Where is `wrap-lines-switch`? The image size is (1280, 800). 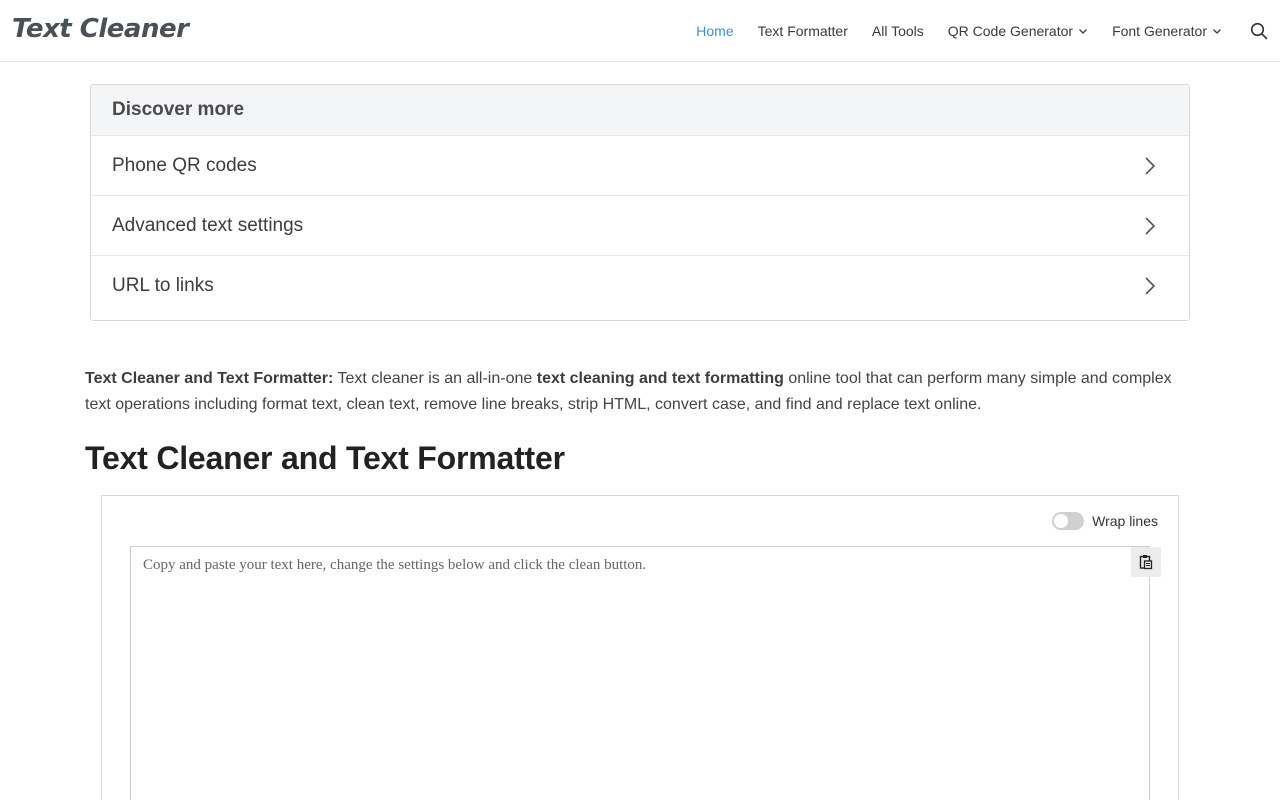
wrap-lines-switch is located at coordinates (1068, 521).